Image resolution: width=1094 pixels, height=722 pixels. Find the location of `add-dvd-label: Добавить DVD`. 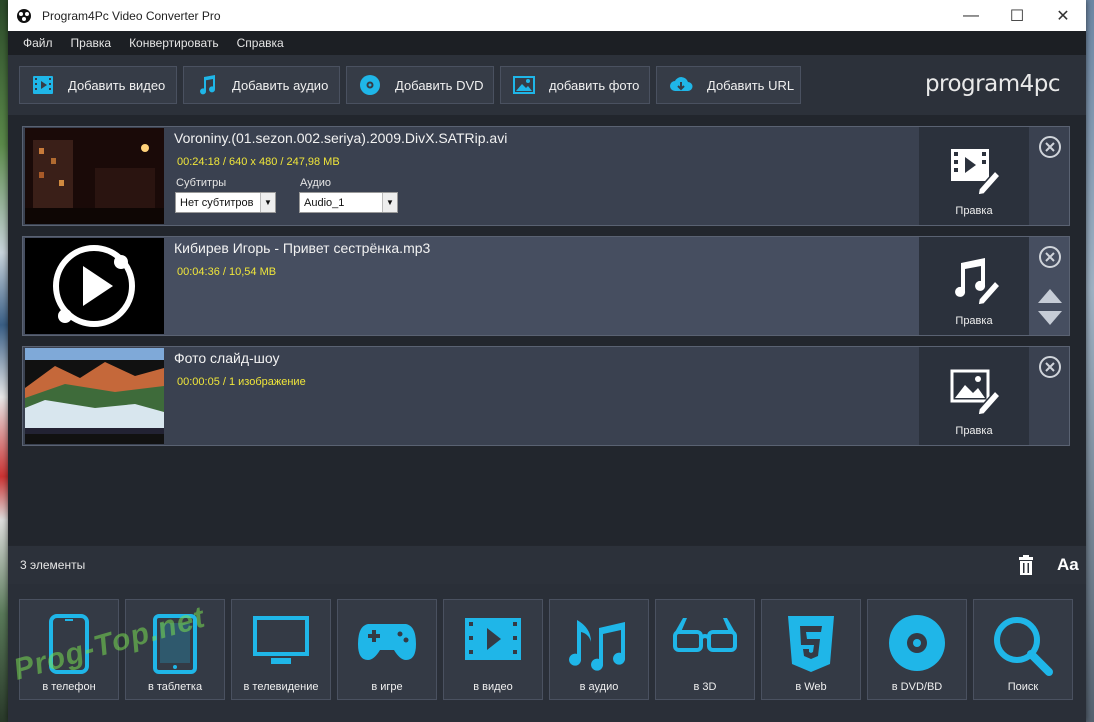

add-dvd-label: Добавить DVD is located at coordinates (439, 85).